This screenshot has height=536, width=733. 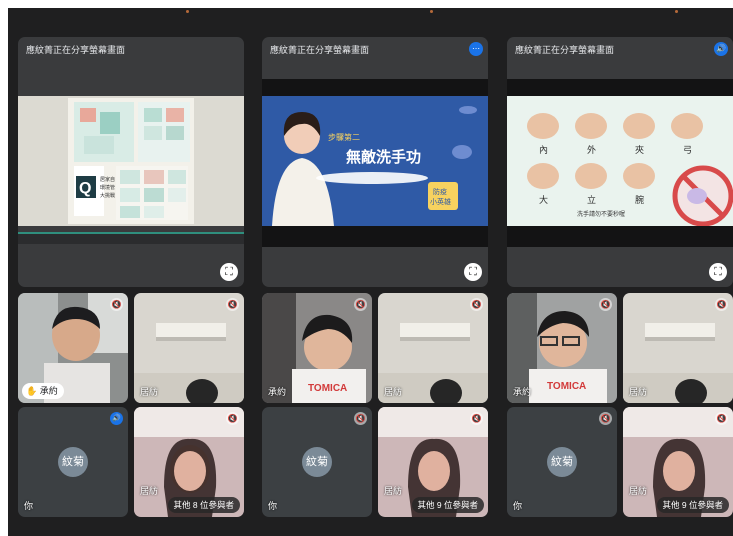 I want to click on svg-text: 大, so click(x=543, y=200).